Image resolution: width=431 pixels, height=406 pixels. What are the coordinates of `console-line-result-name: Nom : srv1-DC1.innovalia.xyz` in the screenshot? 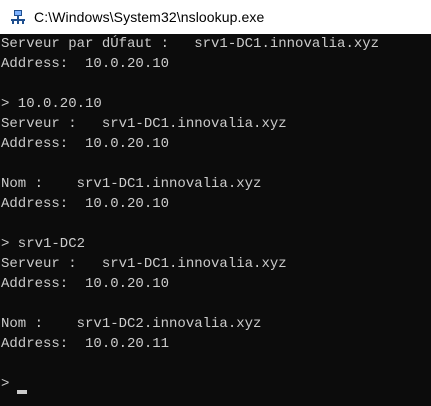 It's located at (131, 184).